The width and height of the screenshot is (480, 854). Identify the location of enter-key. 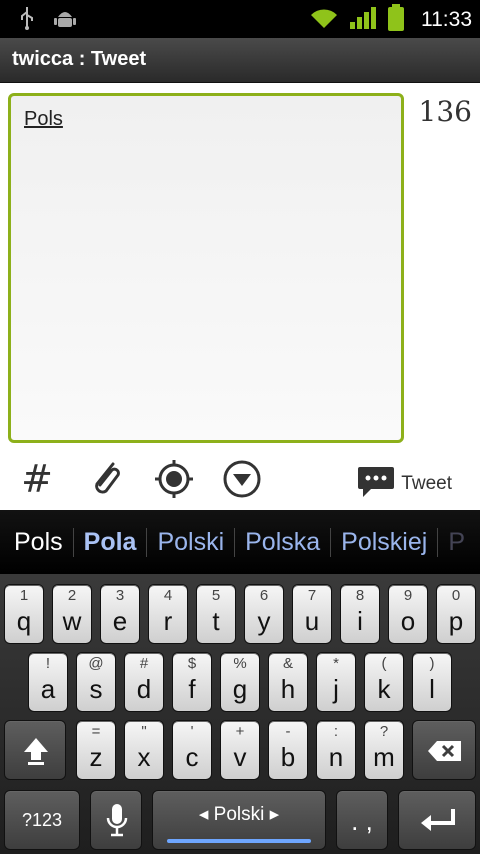
(437, 820).